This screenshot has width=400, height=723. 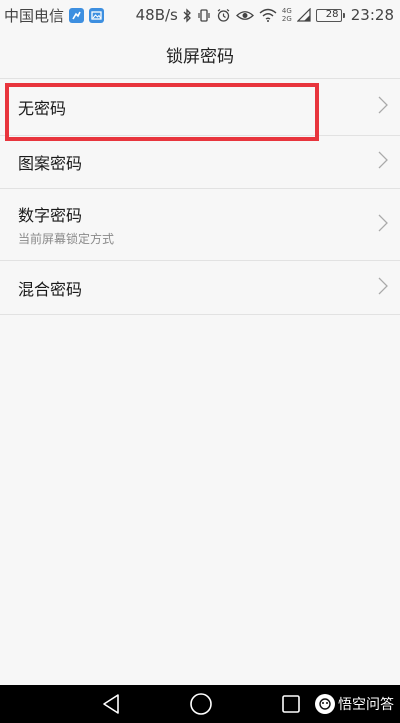 What do you see at coordinates (372, 15) in the screenshot?
I see `clock: 23:28` at bounding box center [372, 15].